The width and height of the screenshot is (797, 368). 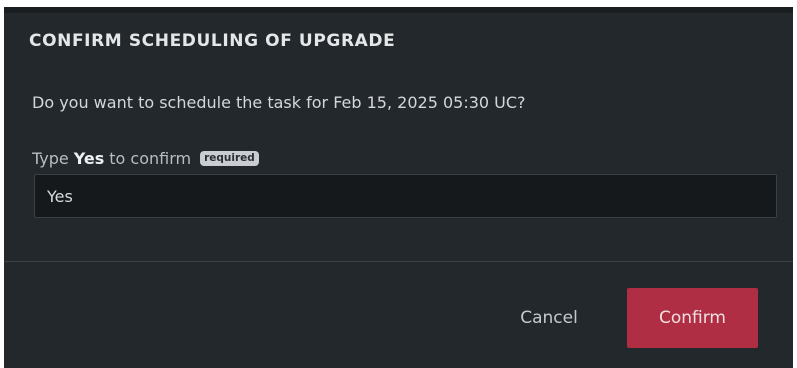 I want to click on confirm-button: Confirm, so click(x=692, y=318).